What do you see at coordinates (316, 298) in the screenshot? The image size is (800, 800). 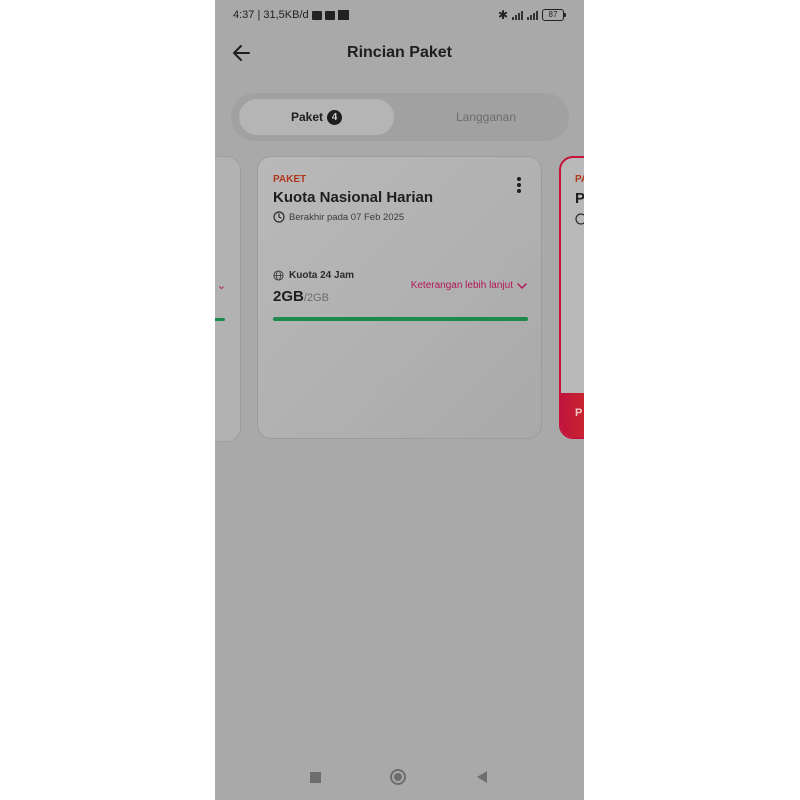 I see `quota-total: /2GB` at bounding box center [316, 298].